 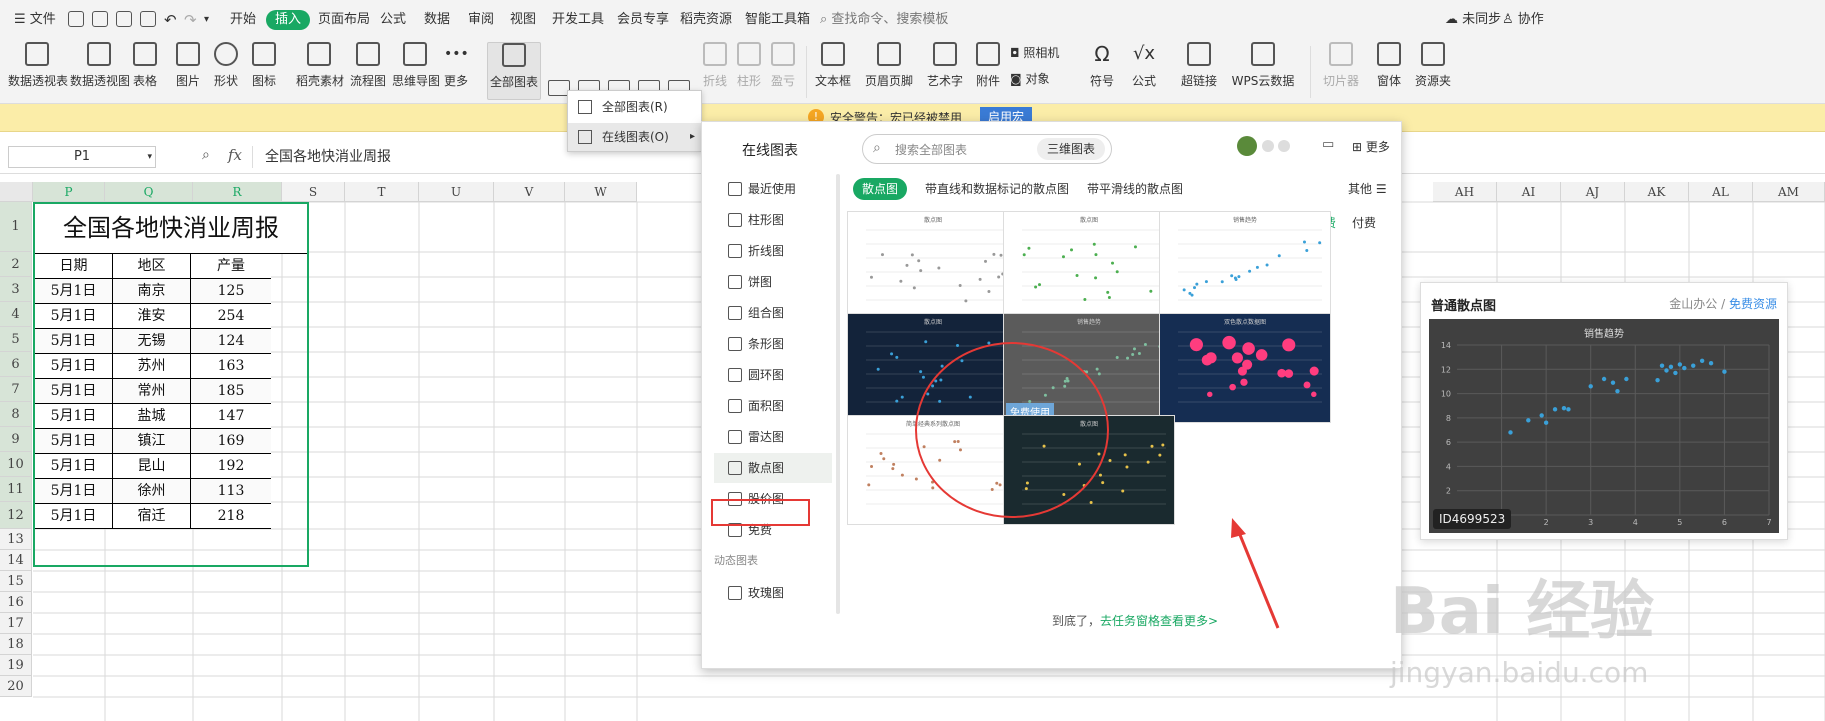 What do you see at coordinates (226, 71) in the screenshot?
I see `shape-button: 形状` at bounding box center [226, 71].